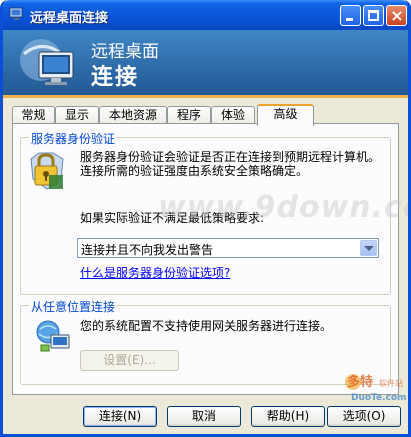 This screenshot has width=411, height=437. I want to click on auth-option-value: 连接并且不向我发出警告, so click(147, 250).